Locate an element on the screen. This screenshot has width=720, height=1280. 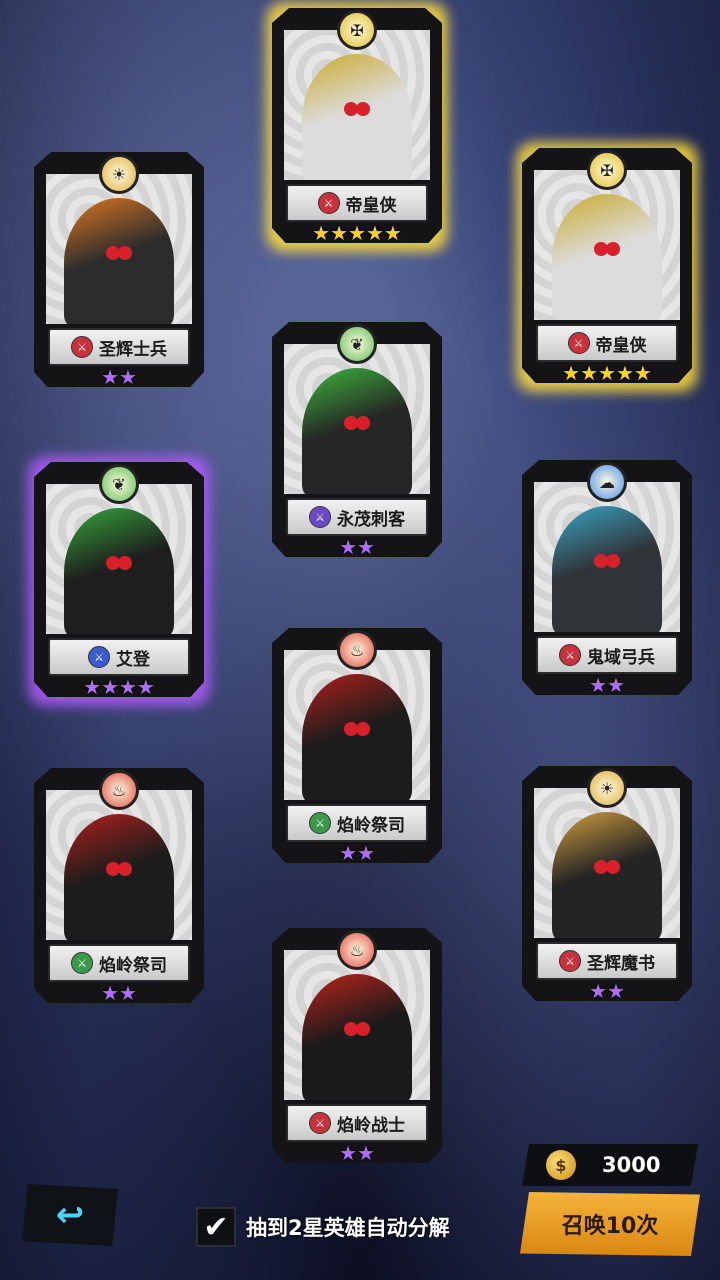
hero-name-ribbon: ⚔ 艾登 is located at coordinates (119, 657).